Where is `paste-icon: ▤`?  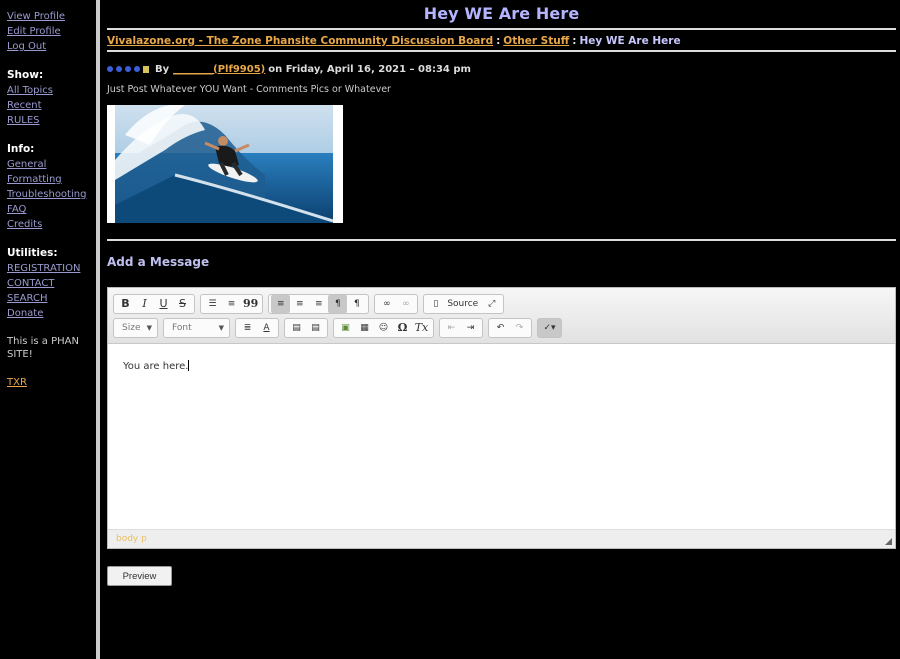 paste-icon: ▤ is located at coordinates (296, 328).